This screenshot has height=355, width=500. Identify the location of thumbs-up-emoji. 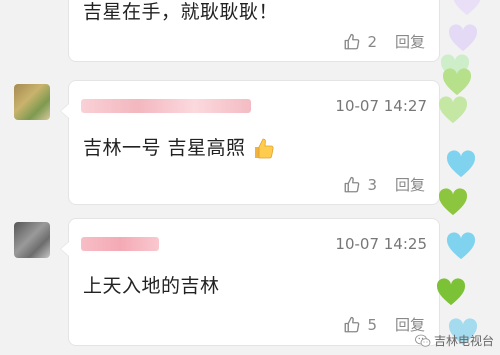
(264, 148).